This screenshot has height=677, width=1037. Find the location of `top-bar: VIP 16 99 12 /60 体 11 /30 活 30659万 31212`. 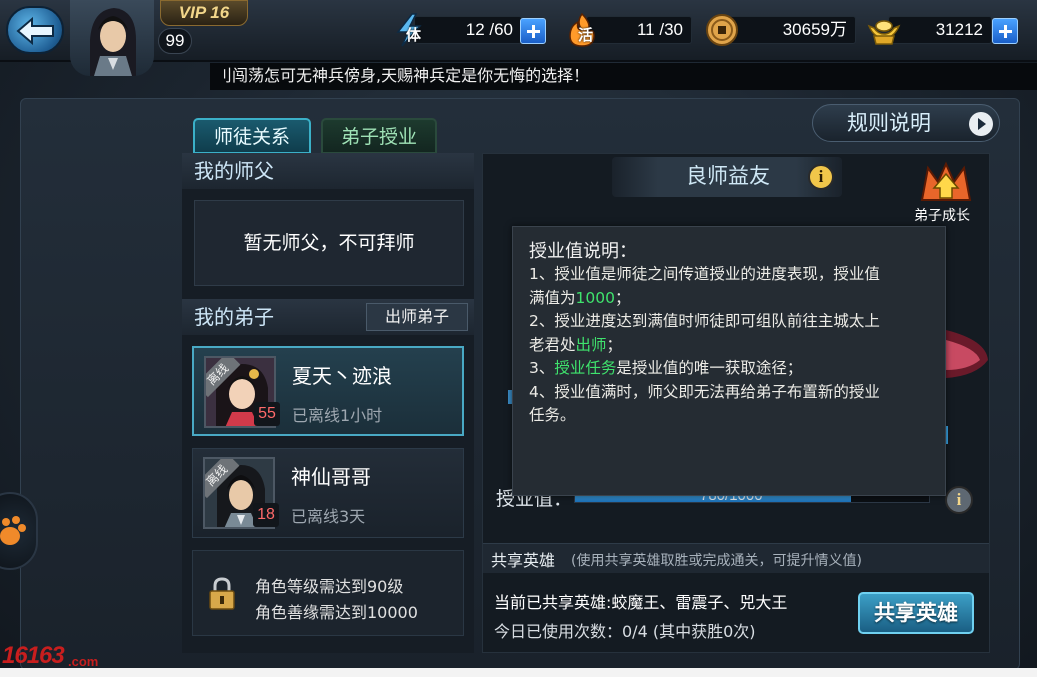

top-bar: VIP 16 99 12 /60 体 11 /30 活 30659万 31212 is located at coordinates (518, 38).